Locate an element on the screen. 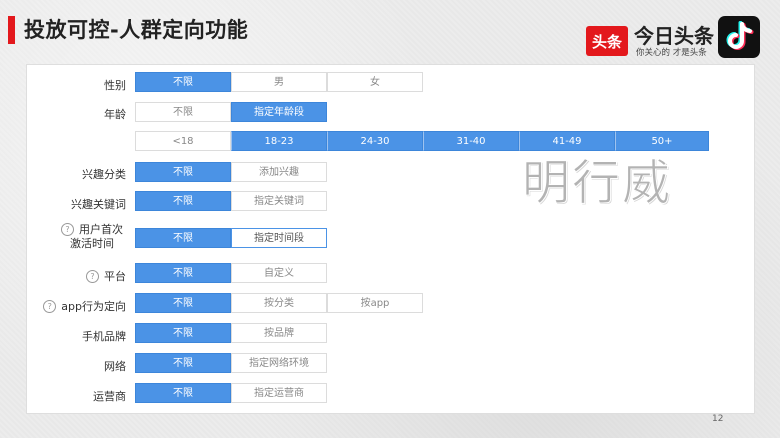  phone-brand-by-brand-button: 按品牌 is located at coordinates (279, 333).